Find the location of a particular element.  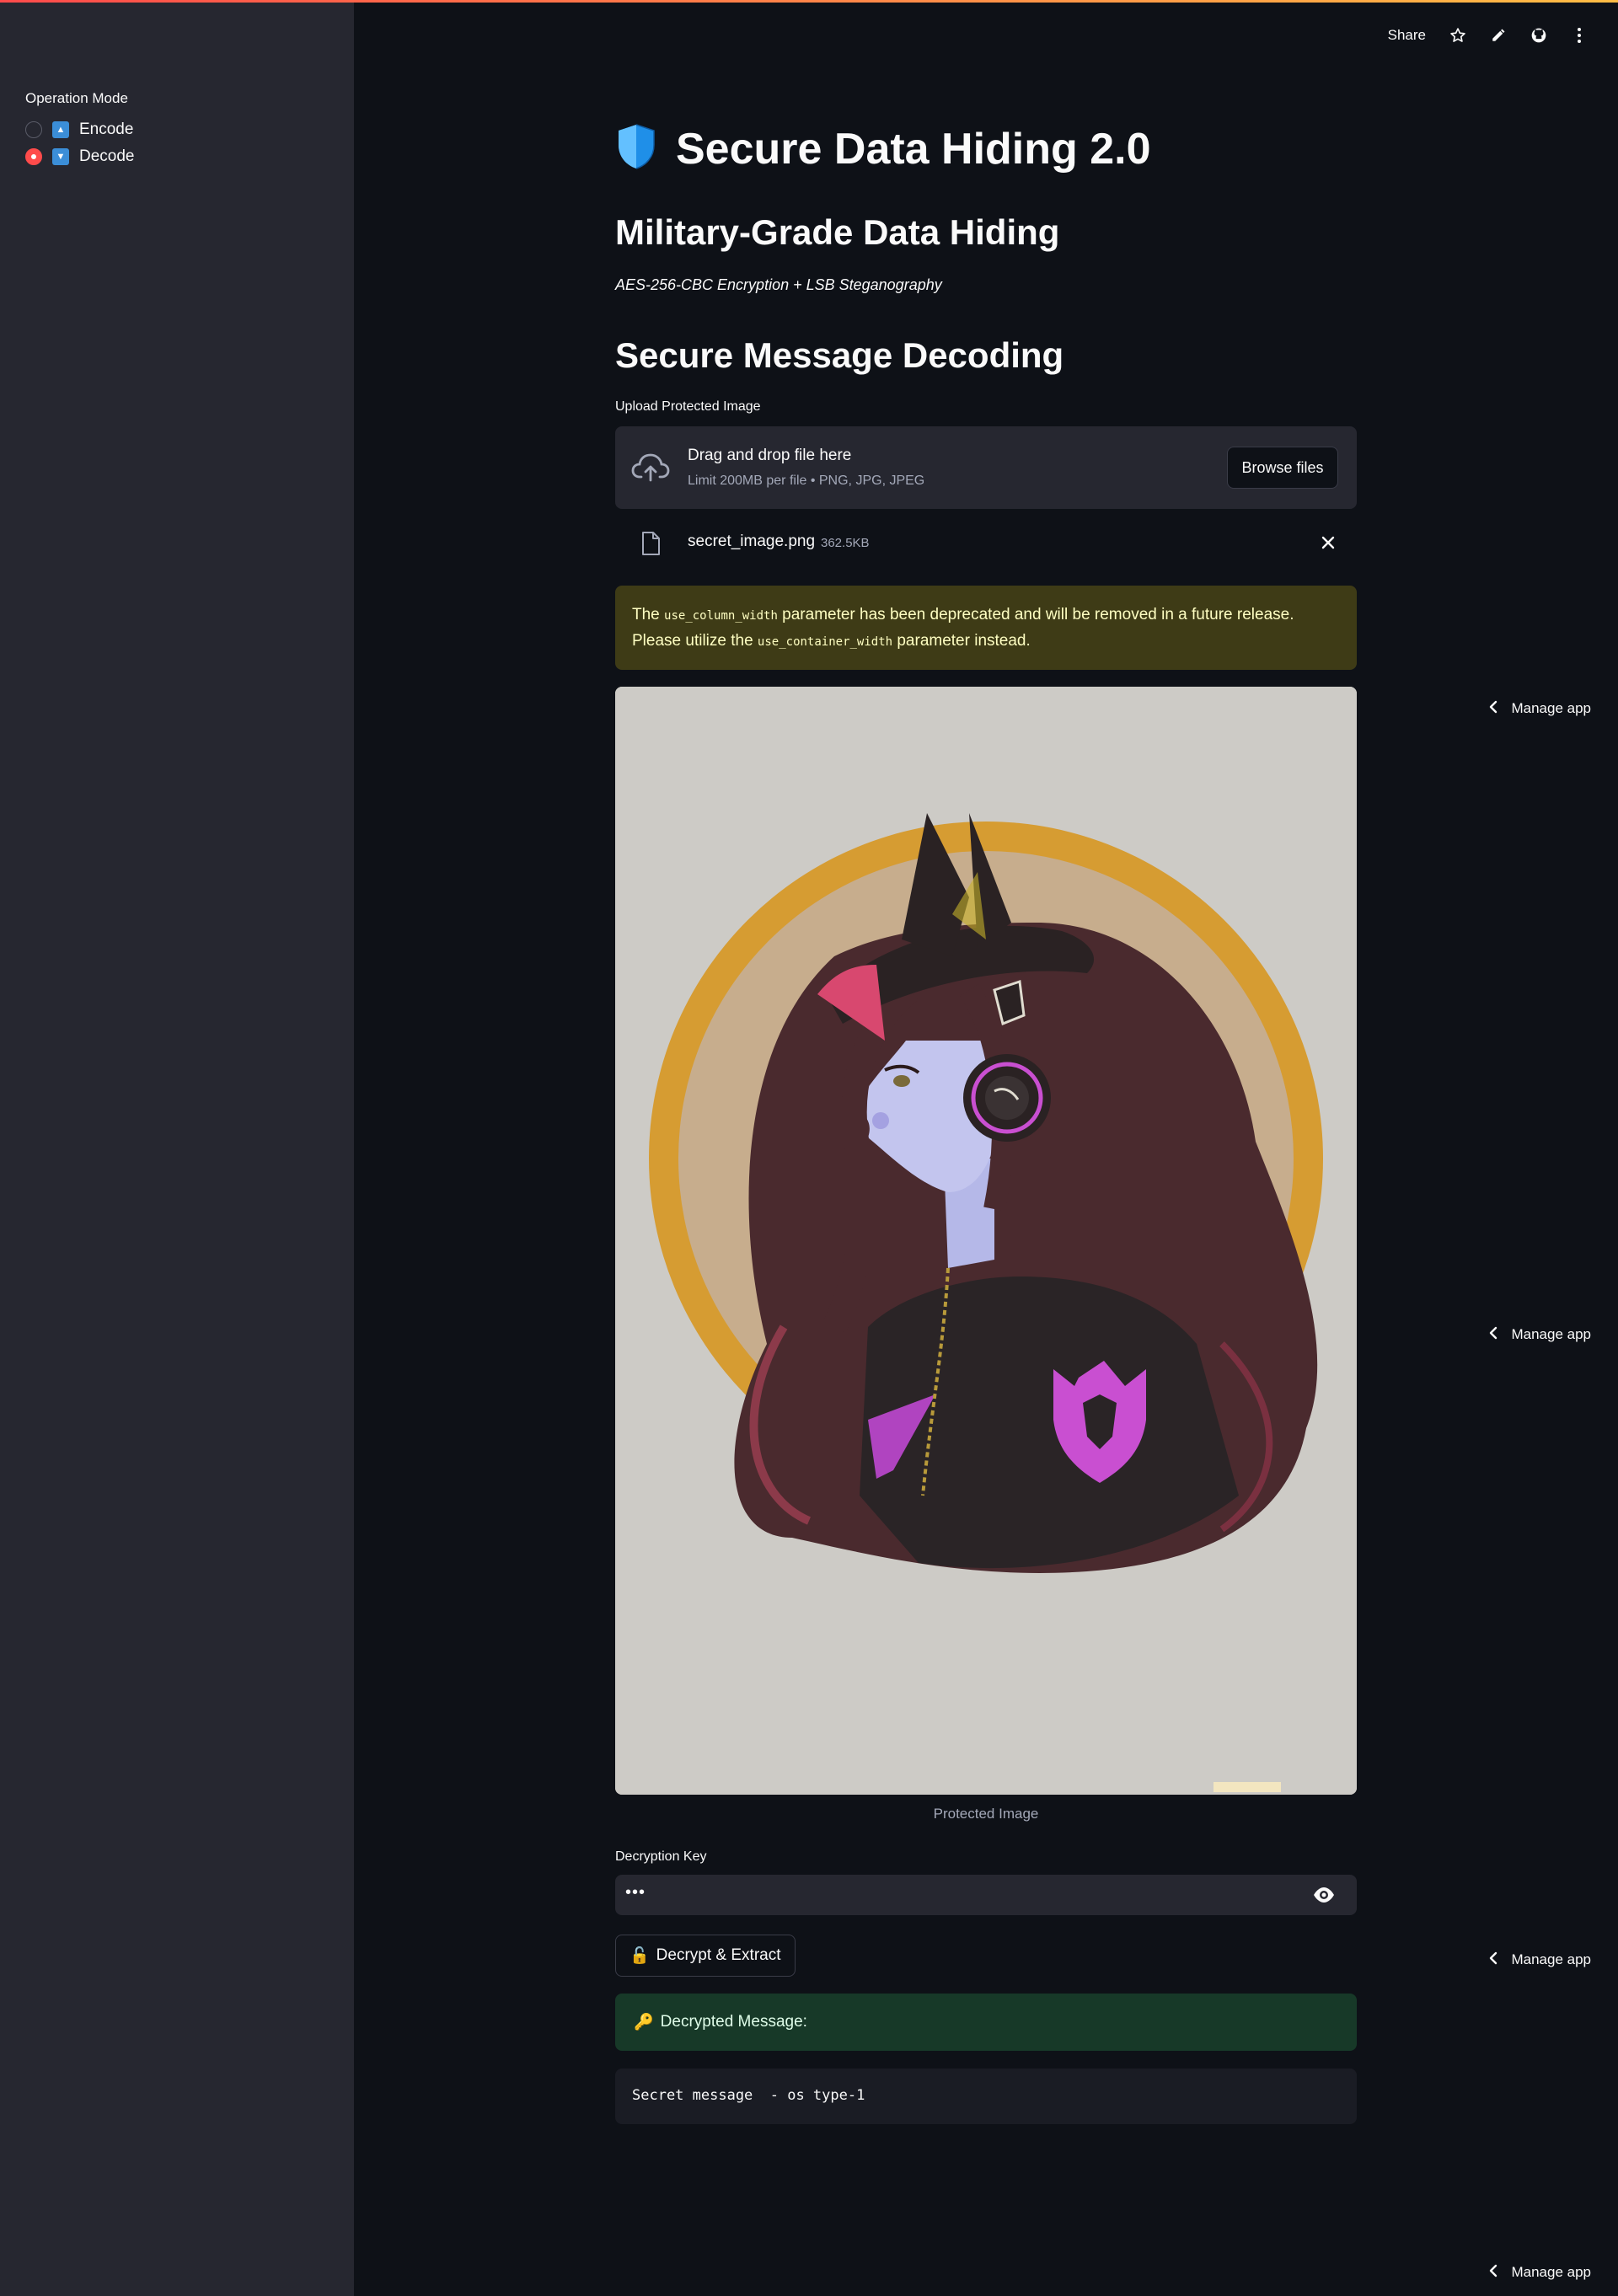

button-label: Decrypt & Extract is located at coordinates (718, 1955).